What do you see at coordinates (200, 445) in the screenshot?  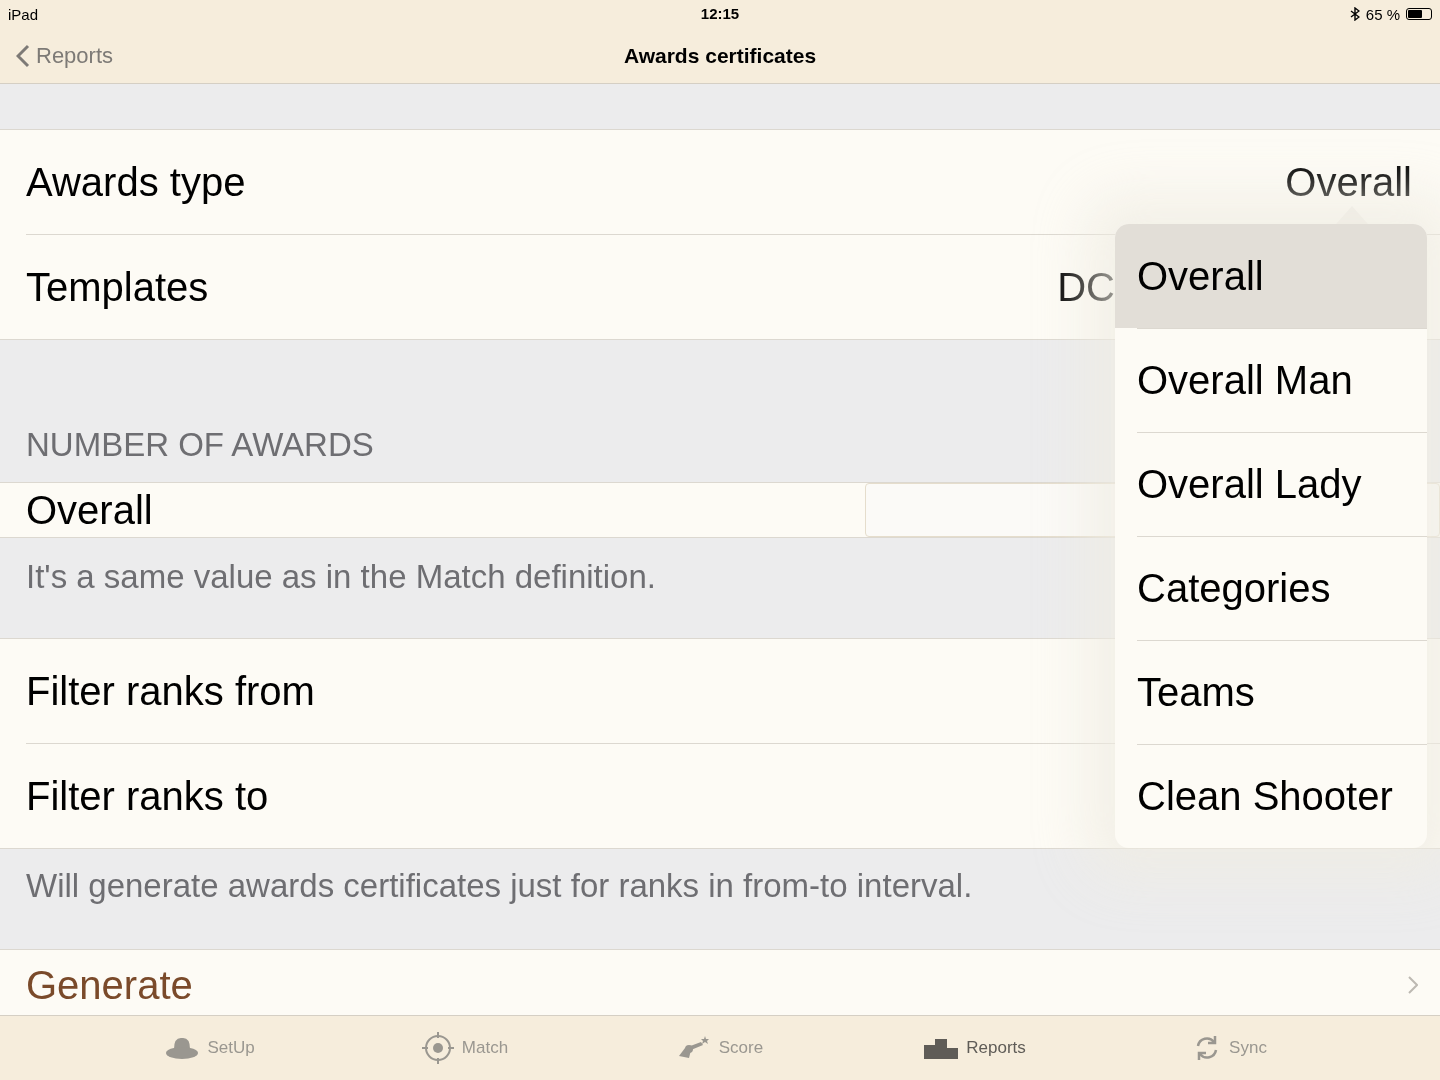 I see `section-header: NUMBER OF AWARDS` at bounding box center [200, 445].